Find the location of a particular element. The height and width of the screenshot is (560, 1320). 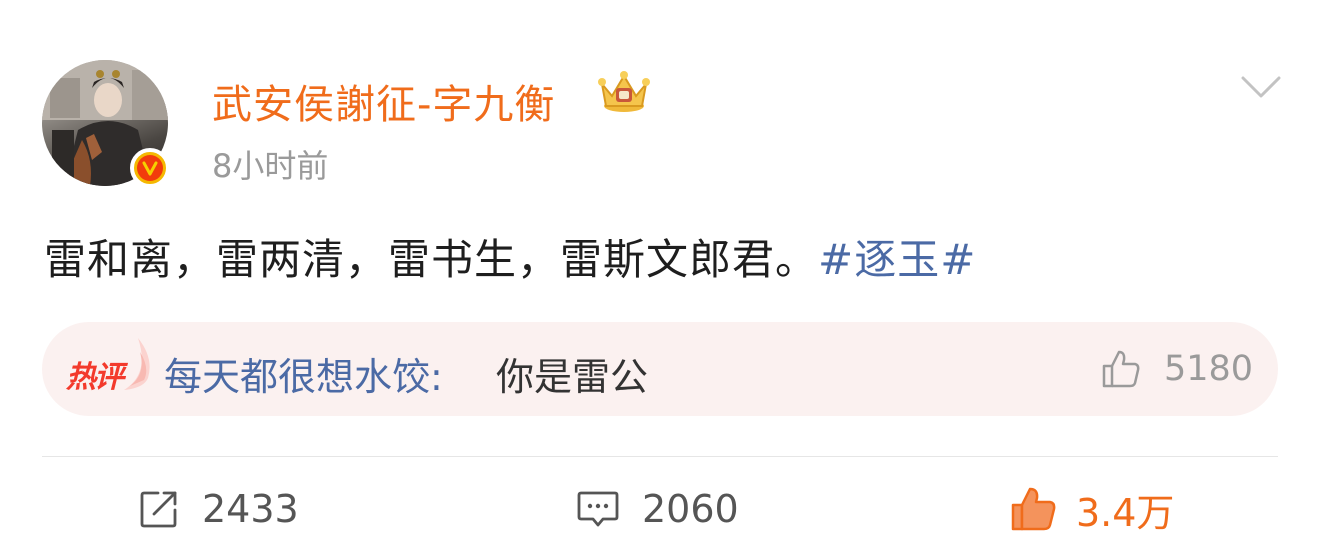

verified-badge is located at coordinates (150, 168).